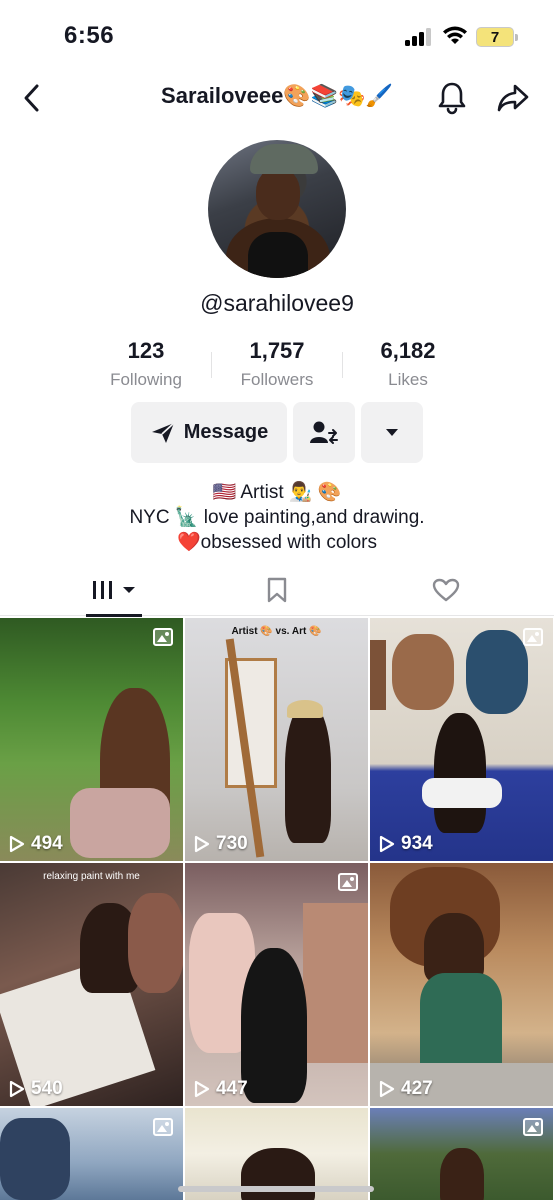 This screenshot has width=554, height=1200. What do you see at coordinates (408, 350) in the screenshot?
I see `stat-value: 6,182` at bounding box center [408, 350].